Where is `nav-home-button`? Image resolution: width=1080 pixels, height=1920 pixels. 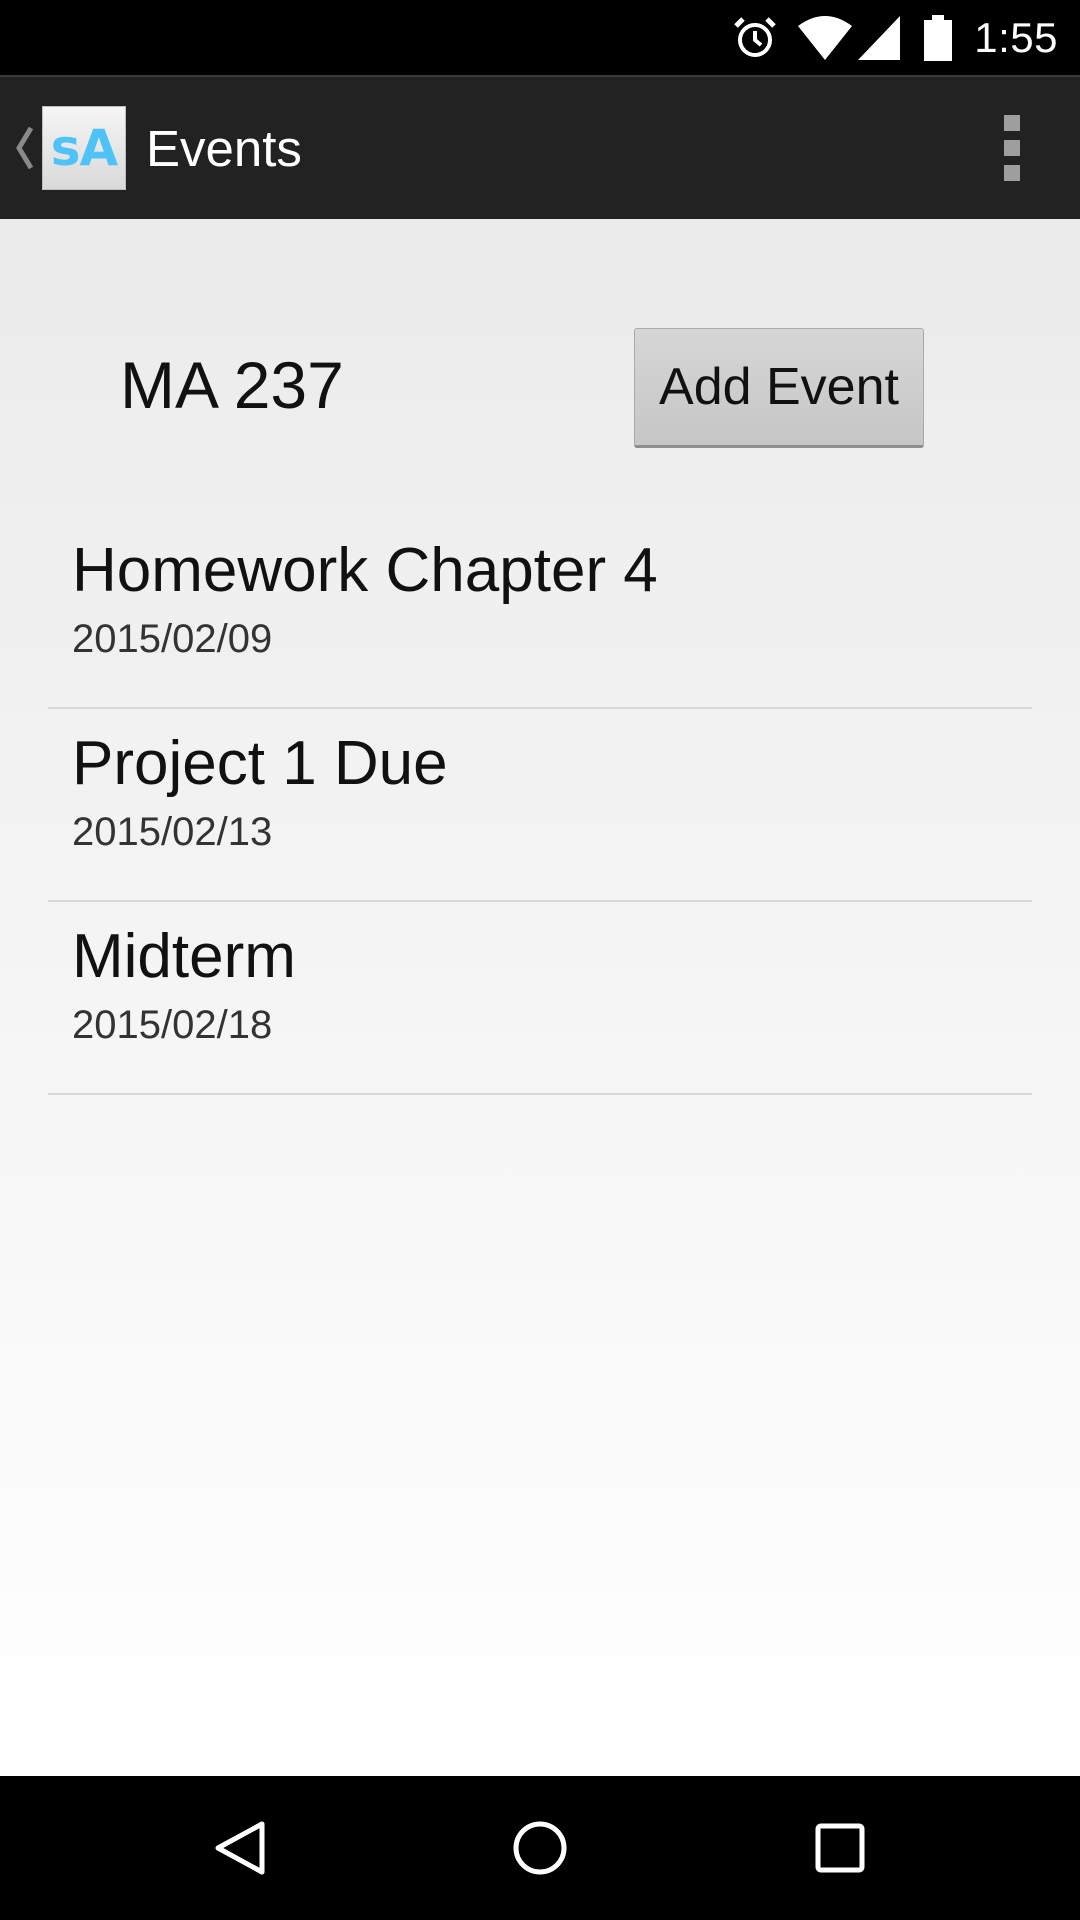 nav-home-button is located at coordinates (540, 1848).